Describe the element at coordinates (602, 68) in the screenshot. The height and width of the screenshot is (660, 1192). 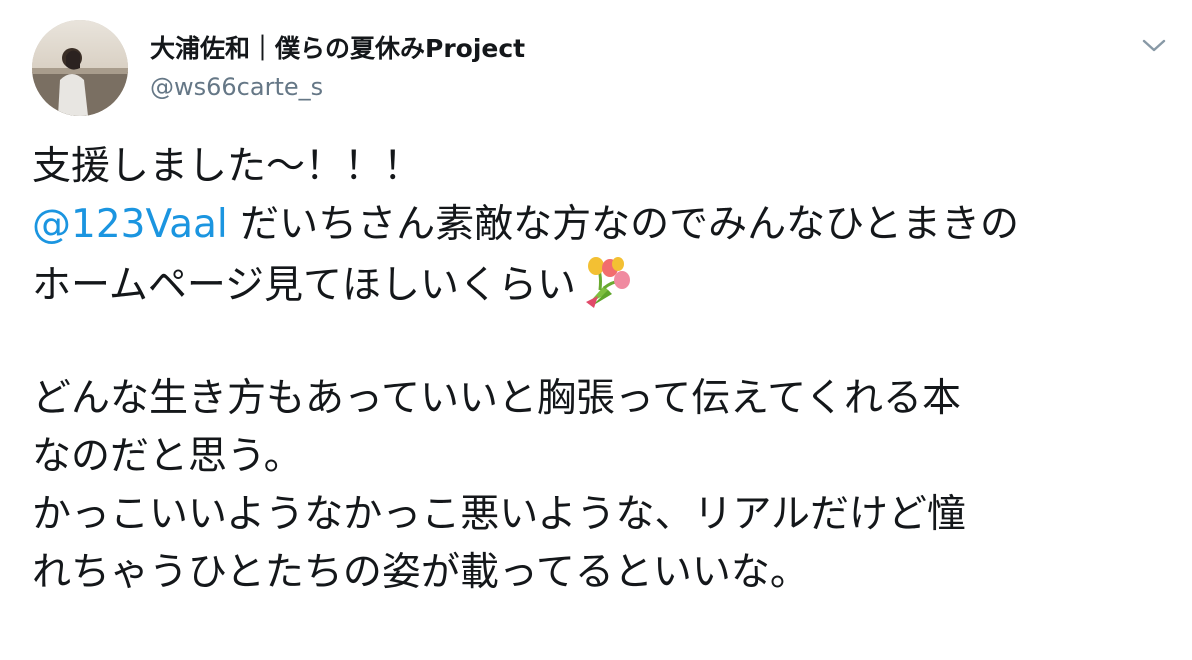
I see `tweet-header: 大浦佐和｜僕らの夏休みProject @ws66carte_s` at that location.